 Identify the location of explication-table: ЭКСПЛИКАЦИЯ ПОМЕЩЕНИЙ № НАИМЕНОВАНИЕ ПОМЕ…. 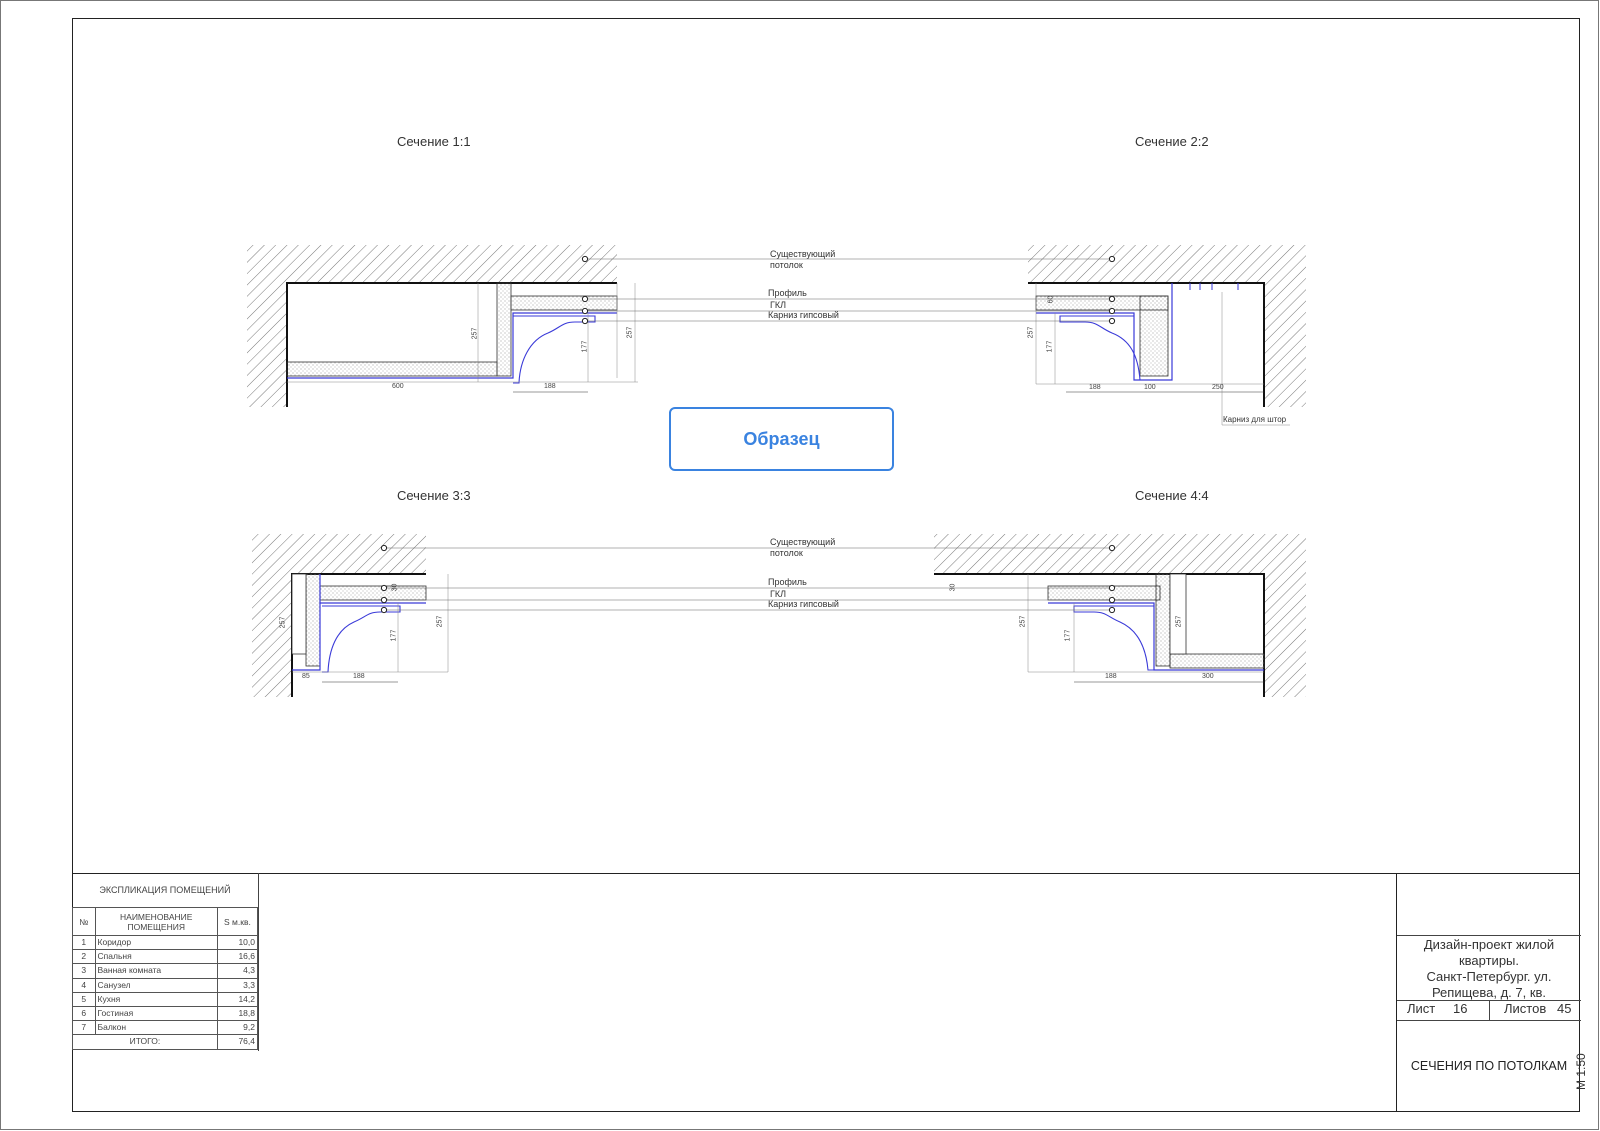
(165, 962).